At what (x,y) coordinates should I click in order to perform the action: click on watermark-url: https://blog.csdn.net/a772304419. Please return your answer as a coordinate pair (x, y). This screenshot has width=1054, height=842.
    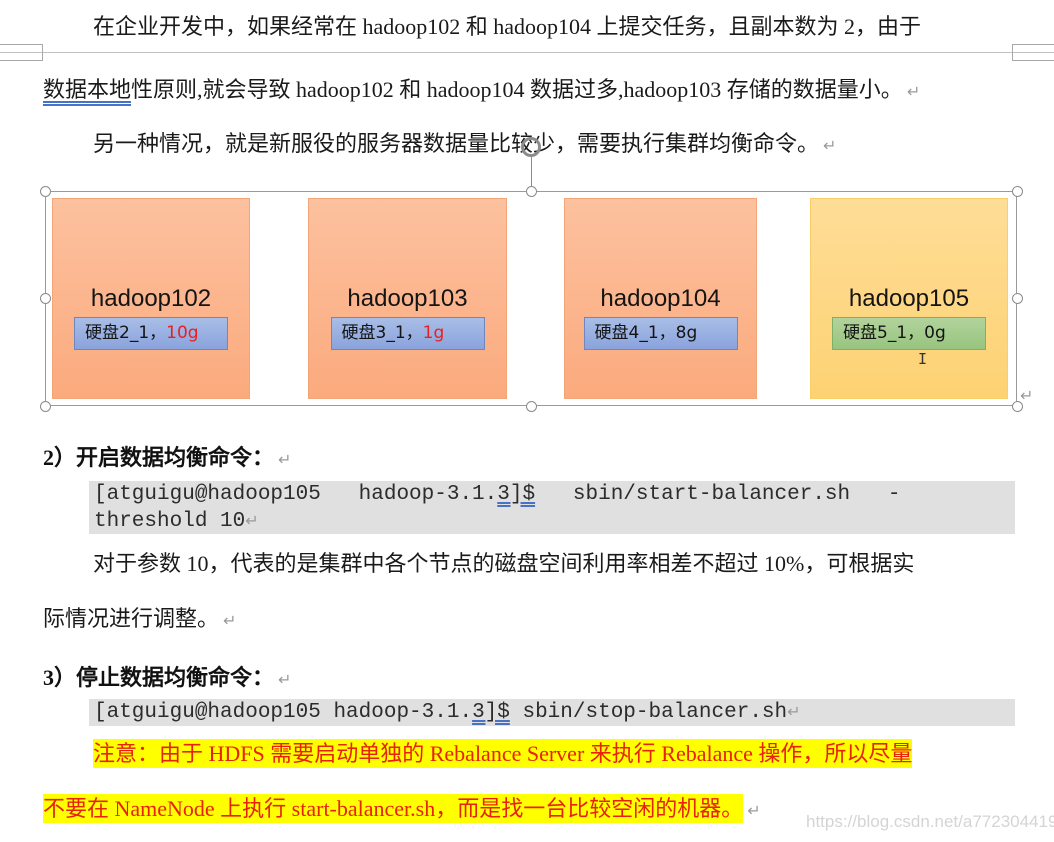
    Looking at the image, I should click on (930, 821).